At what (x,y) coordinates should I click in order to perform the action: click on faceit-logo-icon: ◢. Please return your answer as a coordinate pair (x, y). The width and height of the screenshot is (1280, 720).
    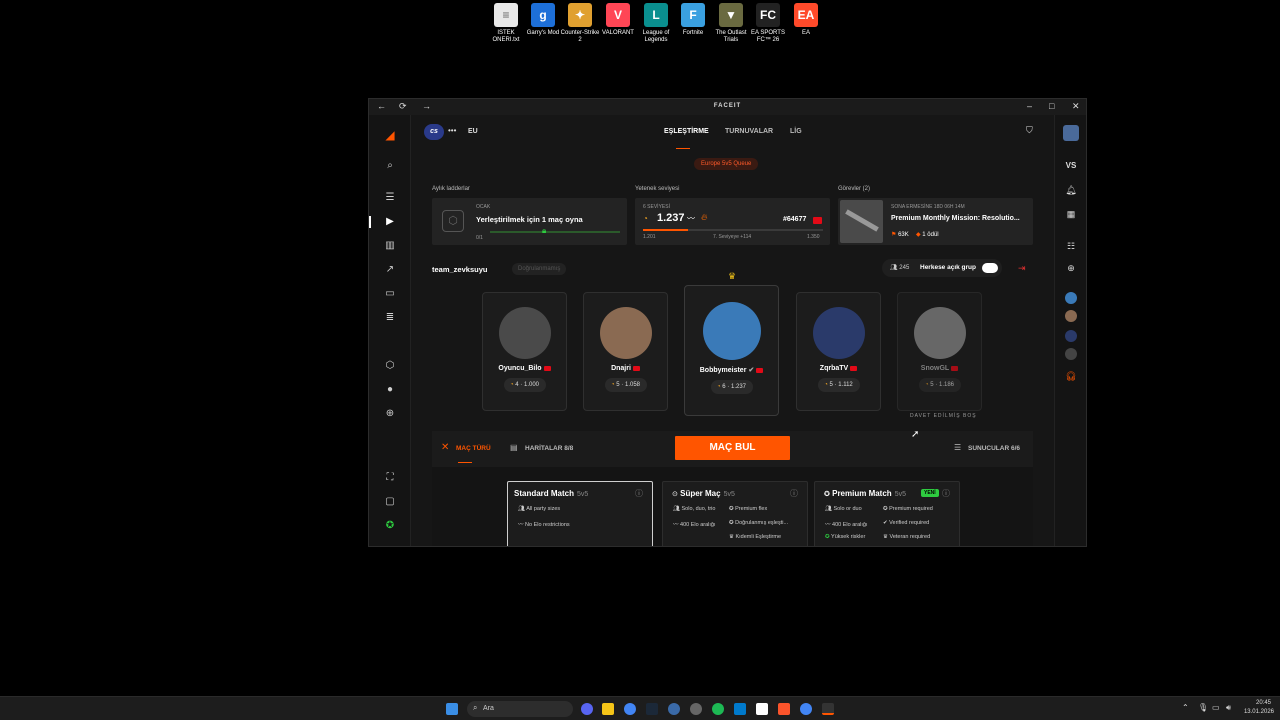
    Looking at the image, I should click on (390, 135).